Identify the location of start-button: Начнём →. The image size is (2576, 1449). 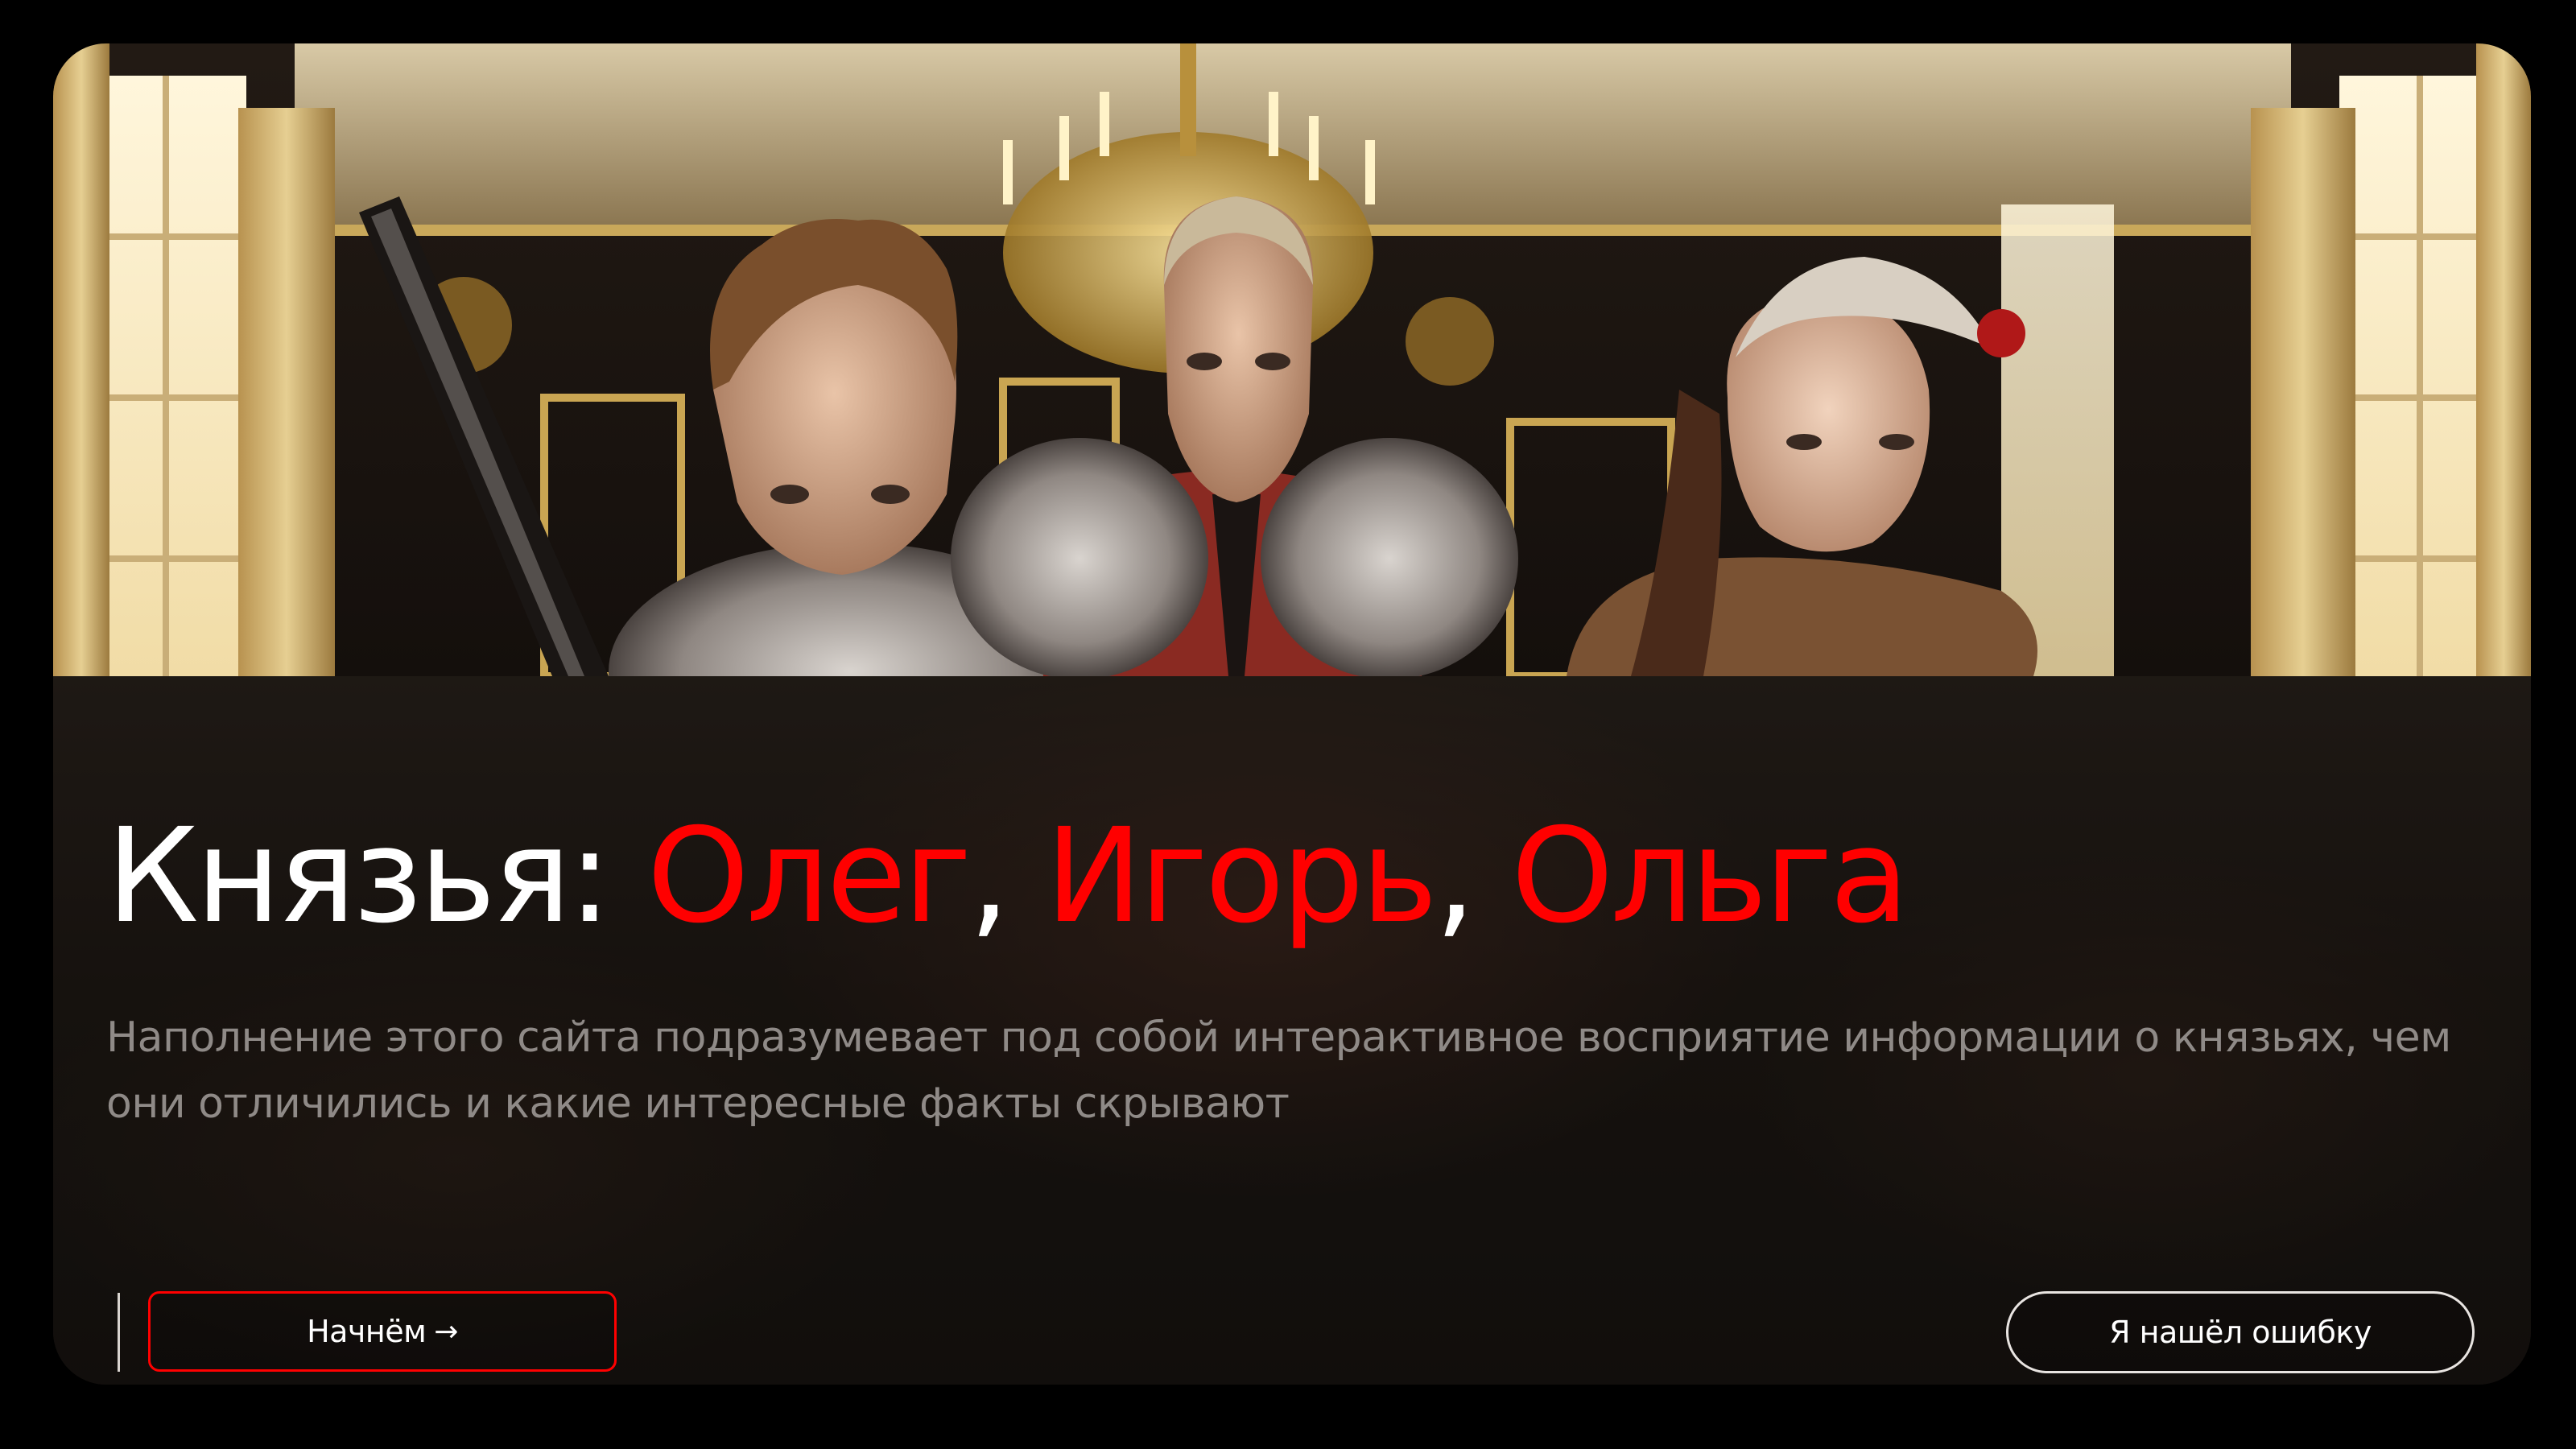
(382, 1331).